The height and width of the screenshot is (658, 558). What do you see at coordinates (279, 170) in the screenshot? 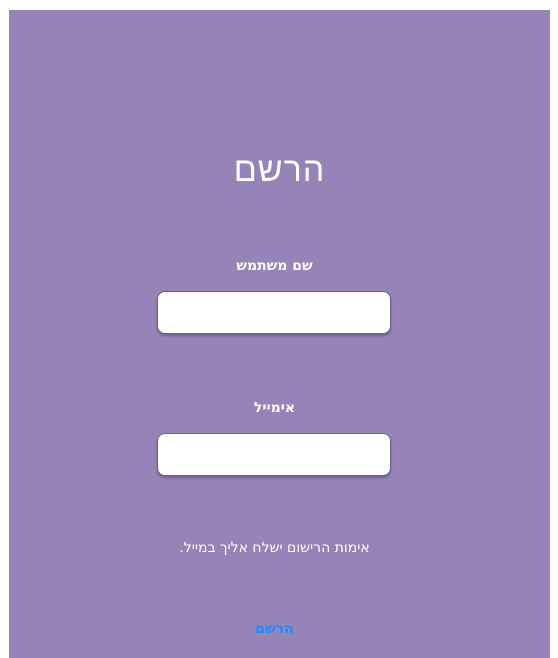
I see `page-title: הרשם` at bounding box center [279, 170].